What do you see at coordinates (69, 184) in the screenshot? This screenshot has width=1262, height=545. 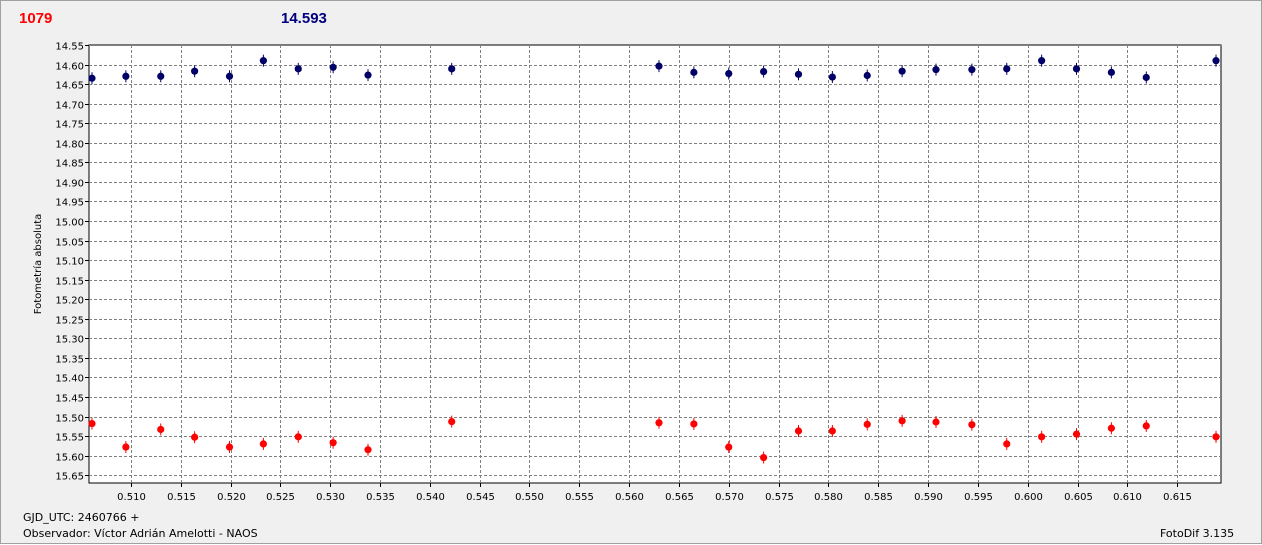 I see `y-tick-label: 14.90` at bounding box center [69, 184].